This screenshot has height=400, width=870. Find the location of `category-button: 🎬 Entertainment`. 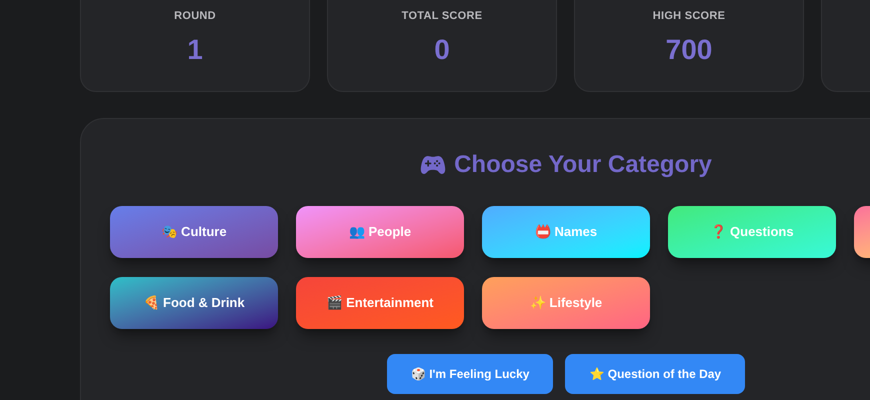

category-button: 🎬 Entertainment is located at coordinates (380, 303).